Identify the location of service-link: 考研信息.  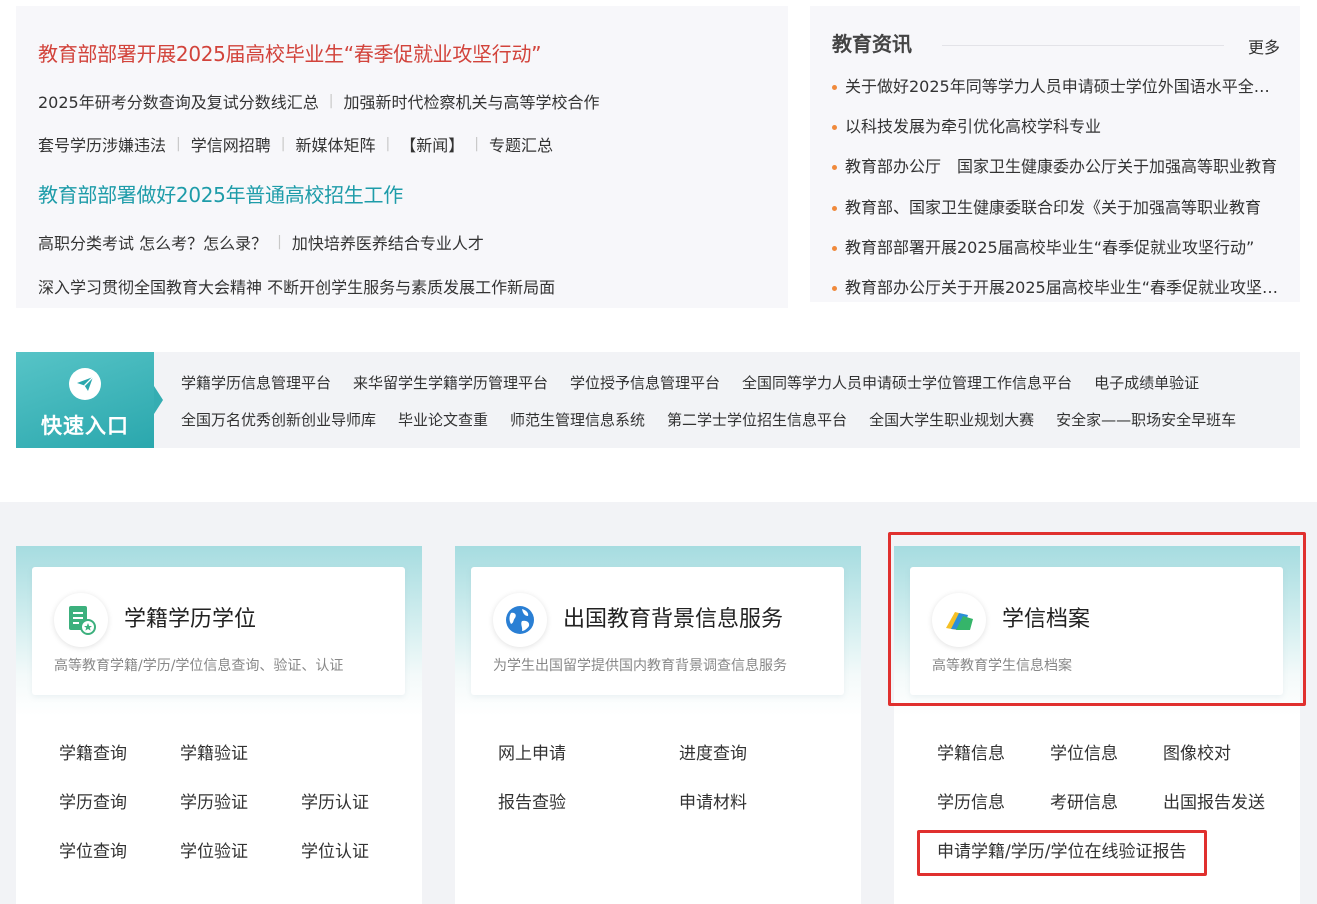
(1084, 800).